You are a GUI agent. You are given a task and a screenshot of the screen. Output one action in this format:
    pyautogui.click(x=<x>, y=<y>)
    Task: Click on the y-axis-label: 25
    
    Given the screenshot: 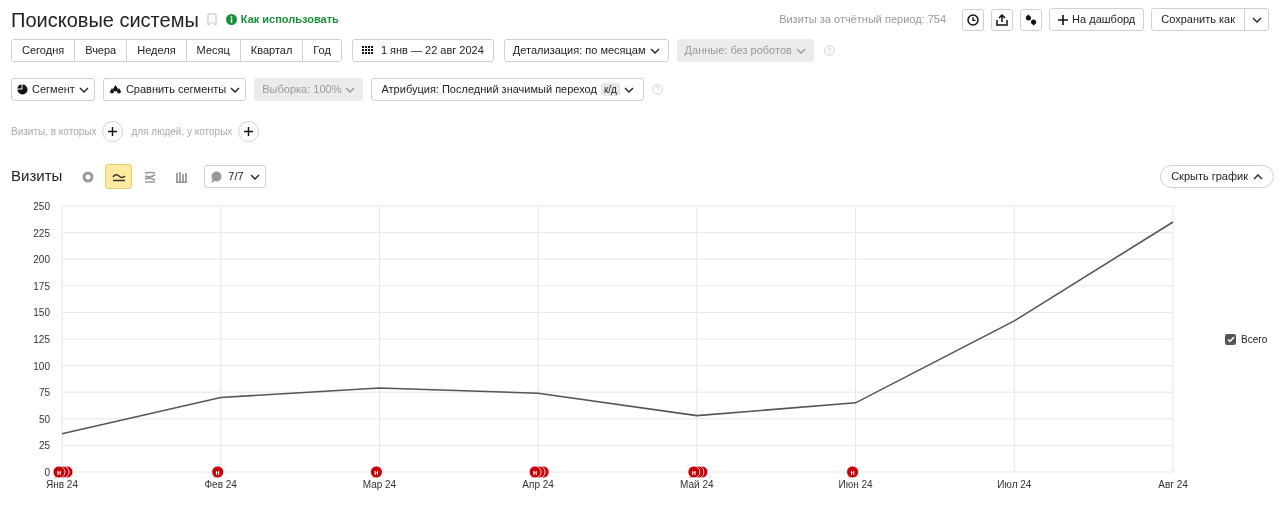 What is the action you would take?
    pyautogui.click(x=44, y=446)
    